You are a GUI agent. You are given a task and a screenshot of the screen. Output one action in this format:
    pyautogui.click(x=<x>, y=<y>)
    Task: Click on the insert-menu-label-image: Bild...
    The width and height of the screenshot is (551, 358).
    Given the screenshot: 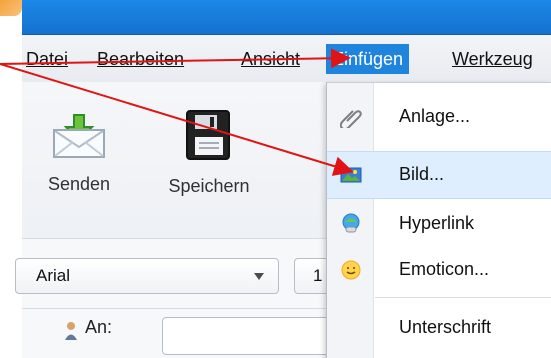 What is the action you would take?
    pyautogui.click(x=422, y=174)
    